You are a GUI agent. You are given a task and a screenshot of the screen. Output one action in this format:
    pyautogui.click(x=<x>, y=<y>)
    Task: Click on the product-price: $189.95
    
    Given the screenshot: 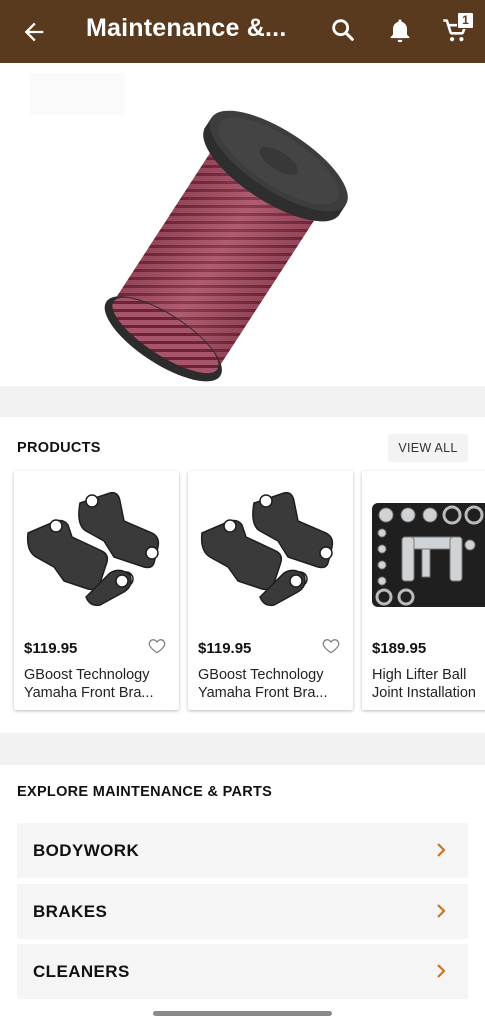 What is the action you would take?
    pyautogui.click(x=399, y=648)
    